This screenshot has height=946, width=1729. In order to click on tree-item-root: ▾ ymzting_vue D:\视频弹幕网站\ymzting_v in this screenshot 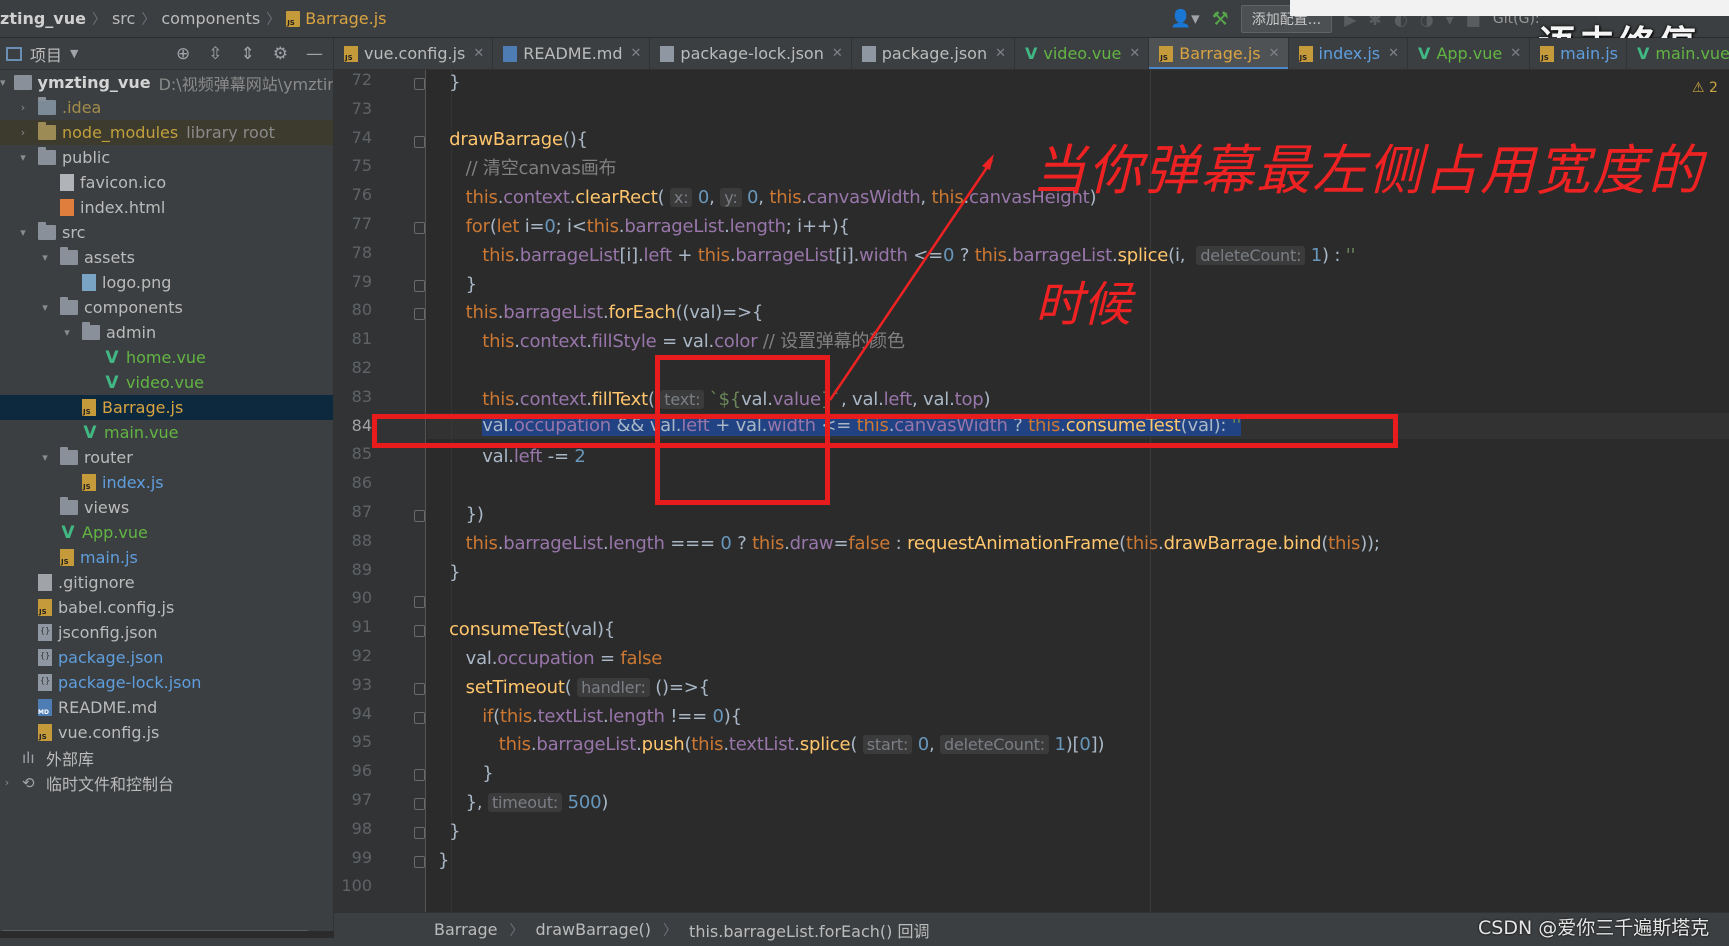, I will do `click(166, 82)`.